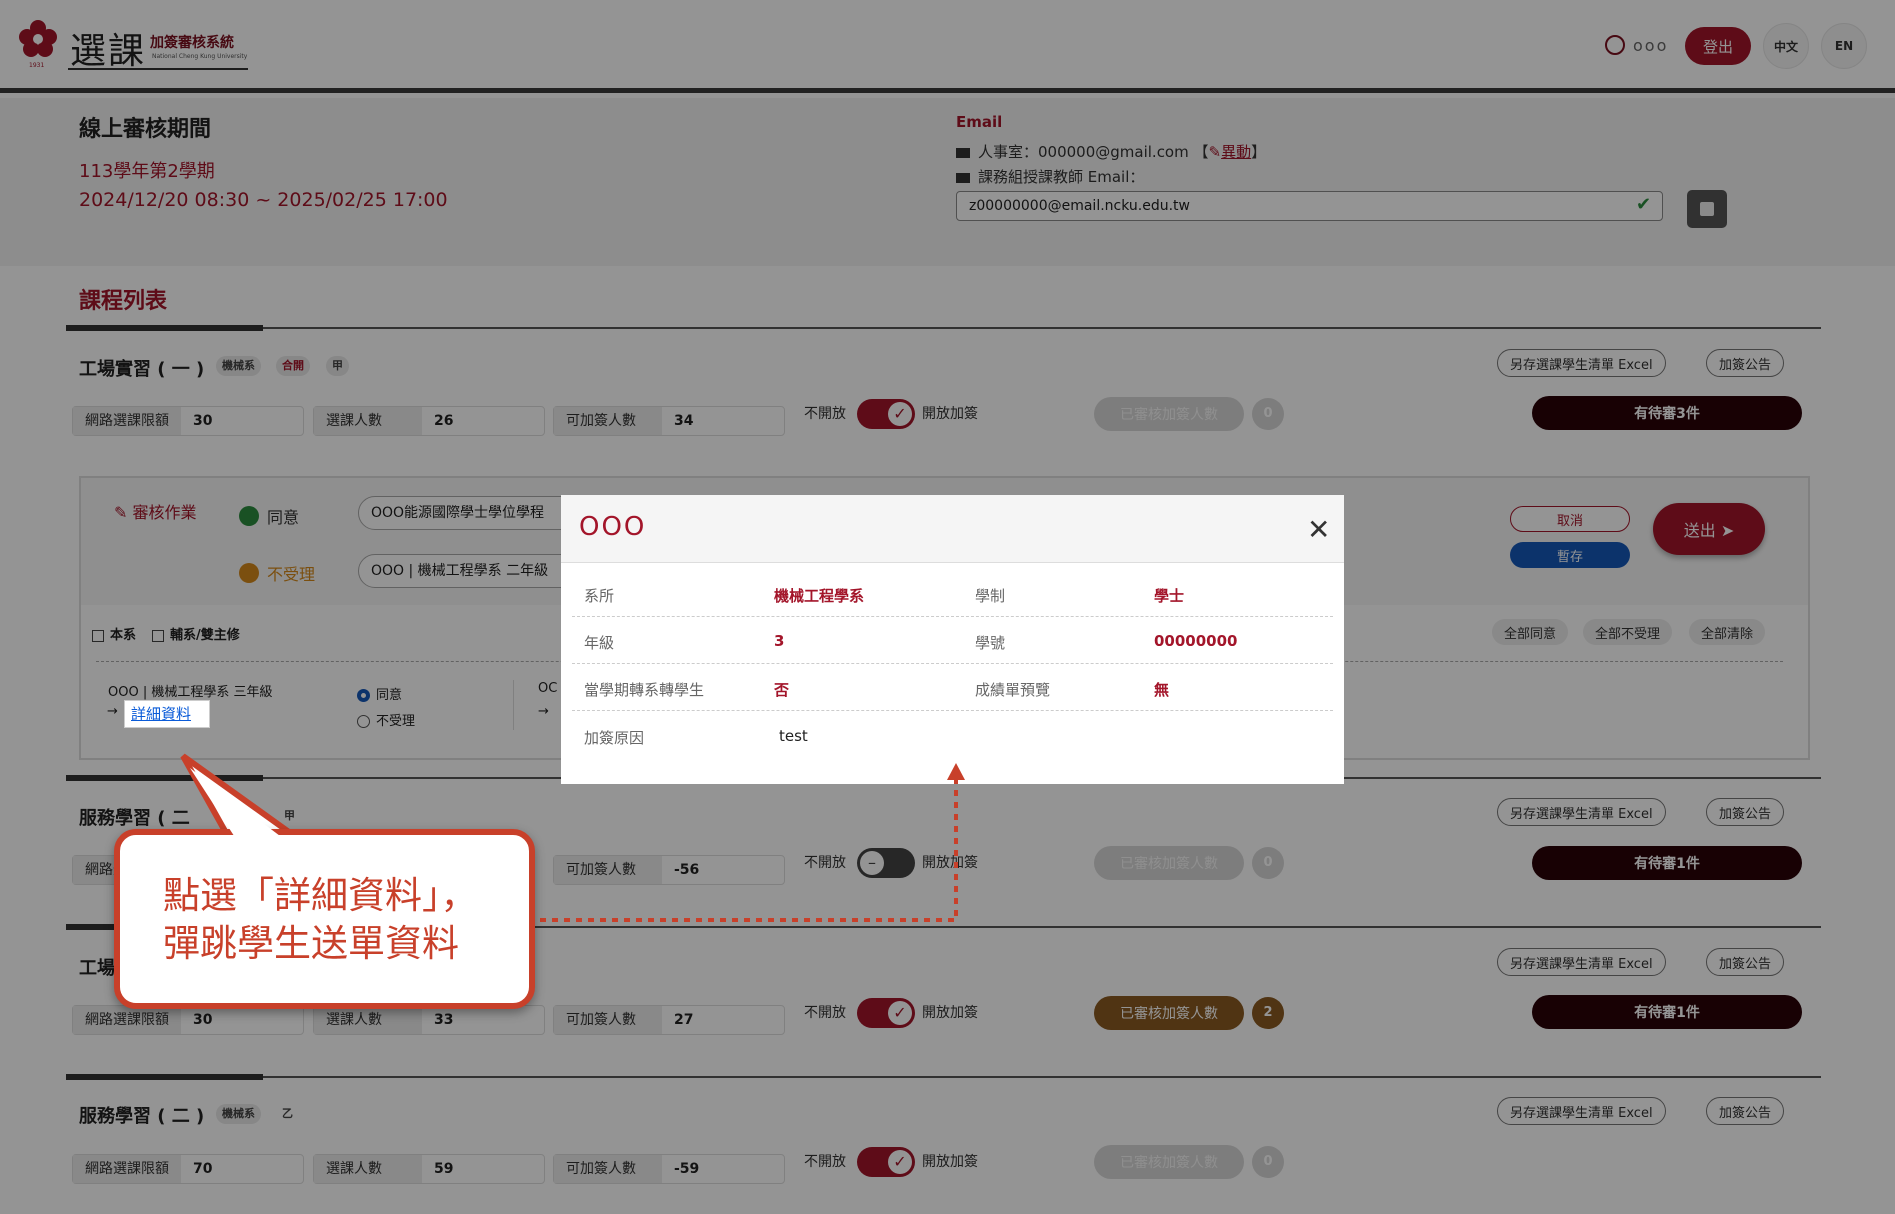 This screenshot has height=1214, width=1895. What do you see at coordinates (343, 920) in the screenshot?
I see `callout-text: 點選「詳細資料」， 彈跳學生送單資料` at bounding box center [343, 920].